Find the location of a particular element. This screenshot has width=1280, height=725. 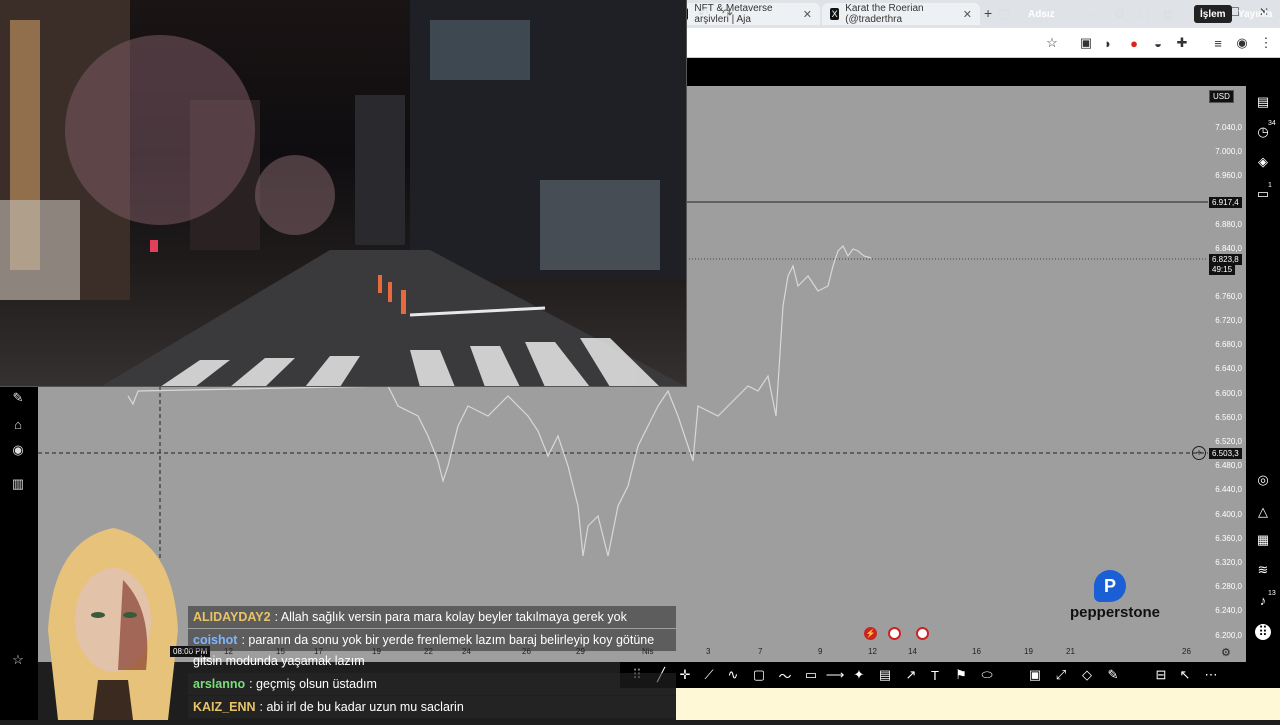

calendar-icon: ▦ is located at coordinates (1263, 540).